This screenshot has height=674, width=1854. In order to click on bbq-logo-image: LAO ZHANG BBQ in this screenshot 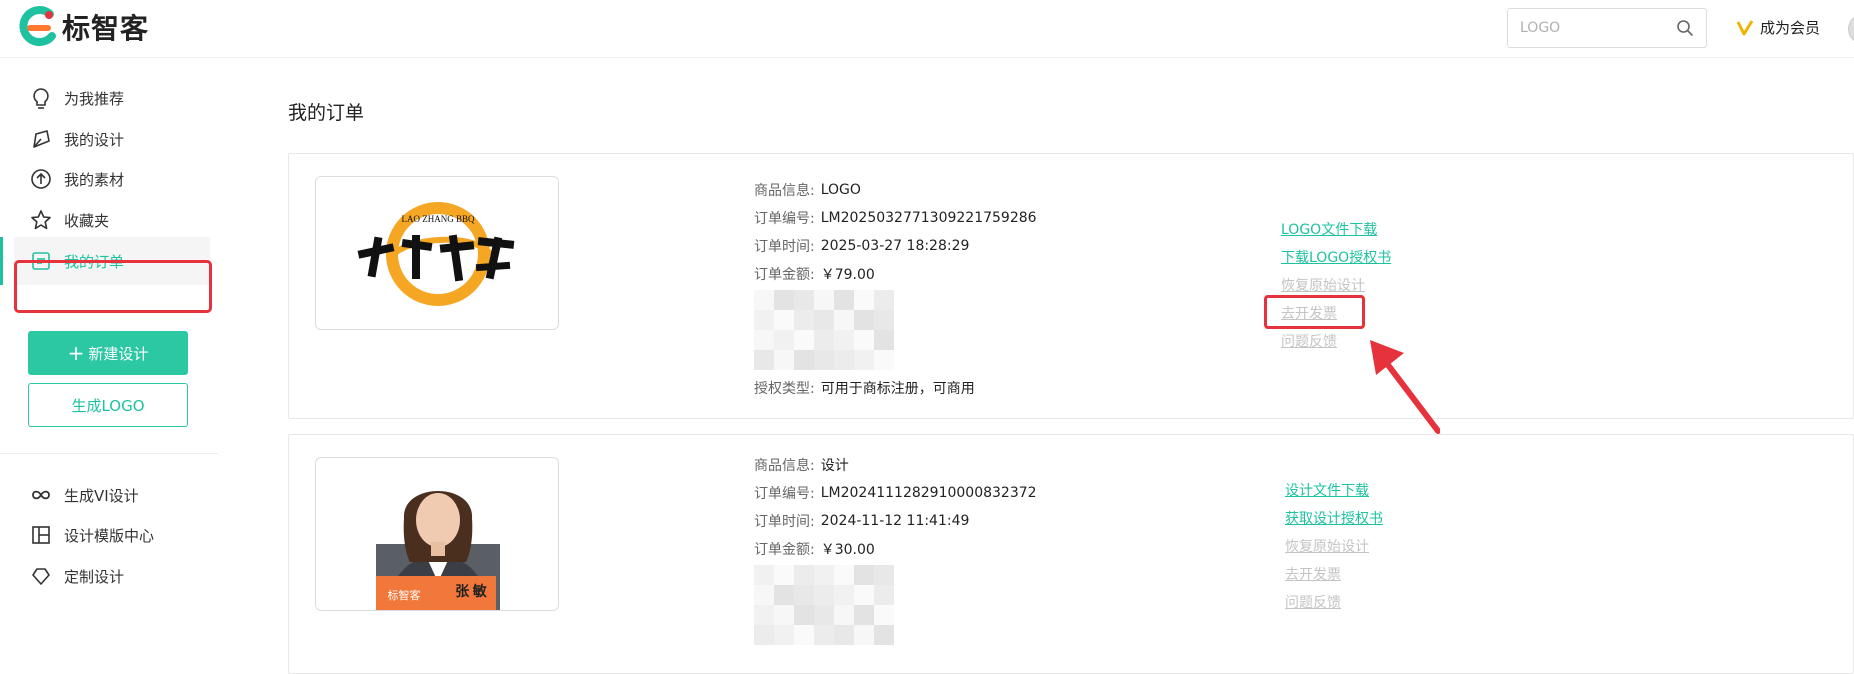, I will do `click(436, 254)`.